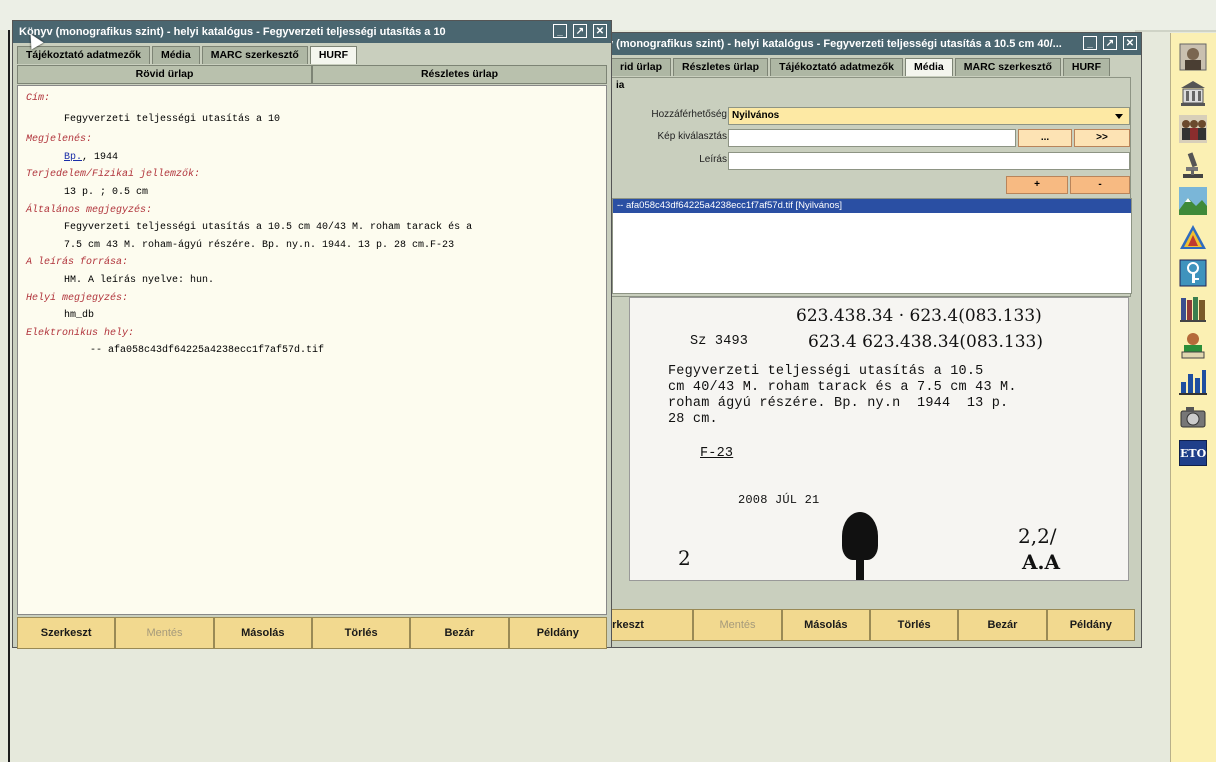  Describe the element at coordinates (38, 98) in the screenshot. I see `field-label-title: Cím:` at that location.